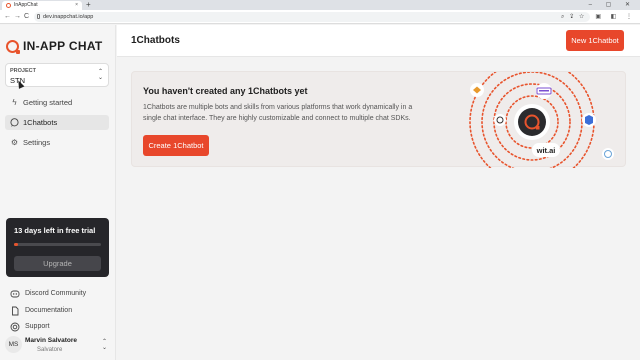  What do you see at coordinates (378, 41) in the screenshot?
I see `page-header: 1Chatbots New 1Chatbot` at bounding box center [378, 41].